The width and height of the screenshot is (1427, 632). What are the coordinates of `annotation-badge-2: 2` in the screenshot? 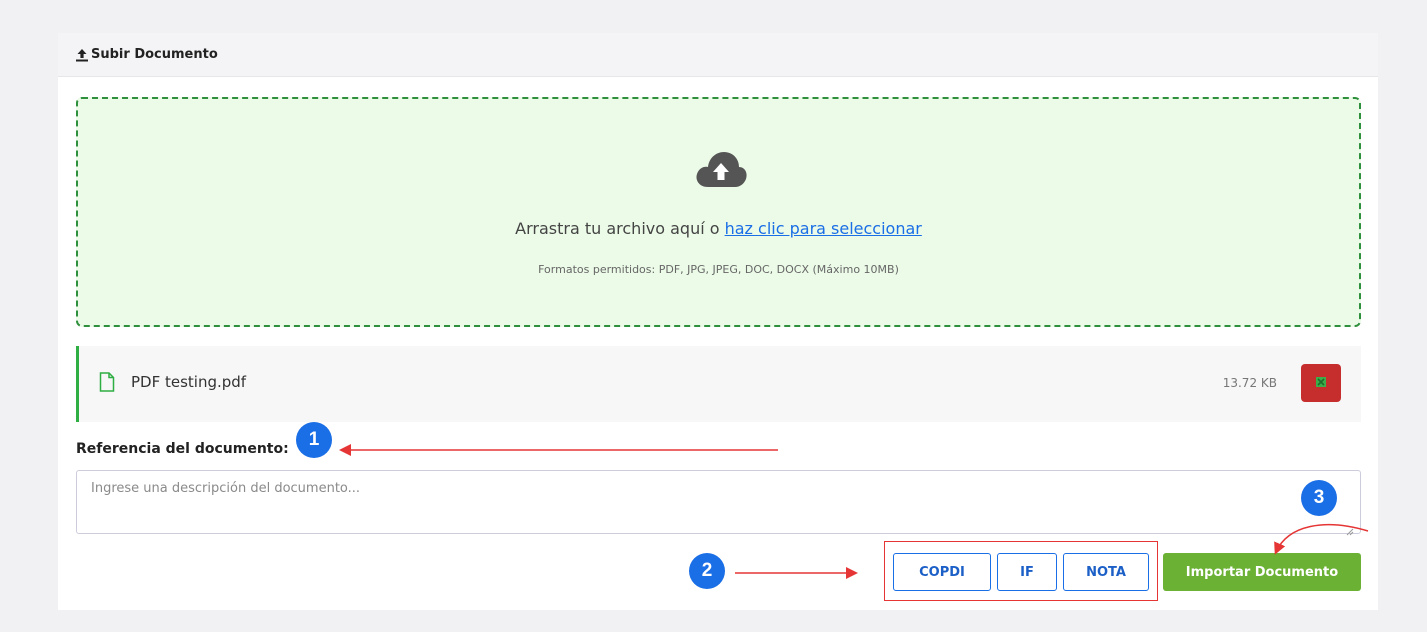 It's located at (707, 571).